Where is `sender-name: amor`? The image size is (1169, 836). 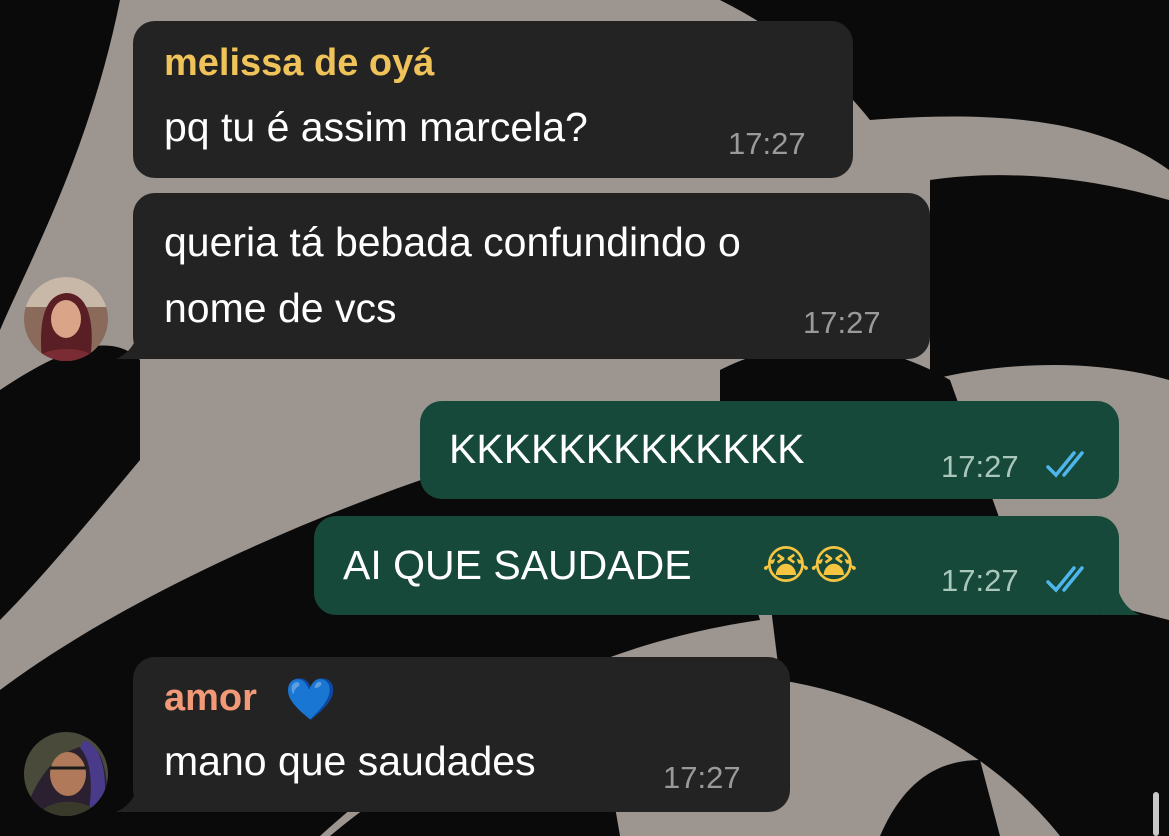
sender-name: amor is located at coordinates (210, 698).